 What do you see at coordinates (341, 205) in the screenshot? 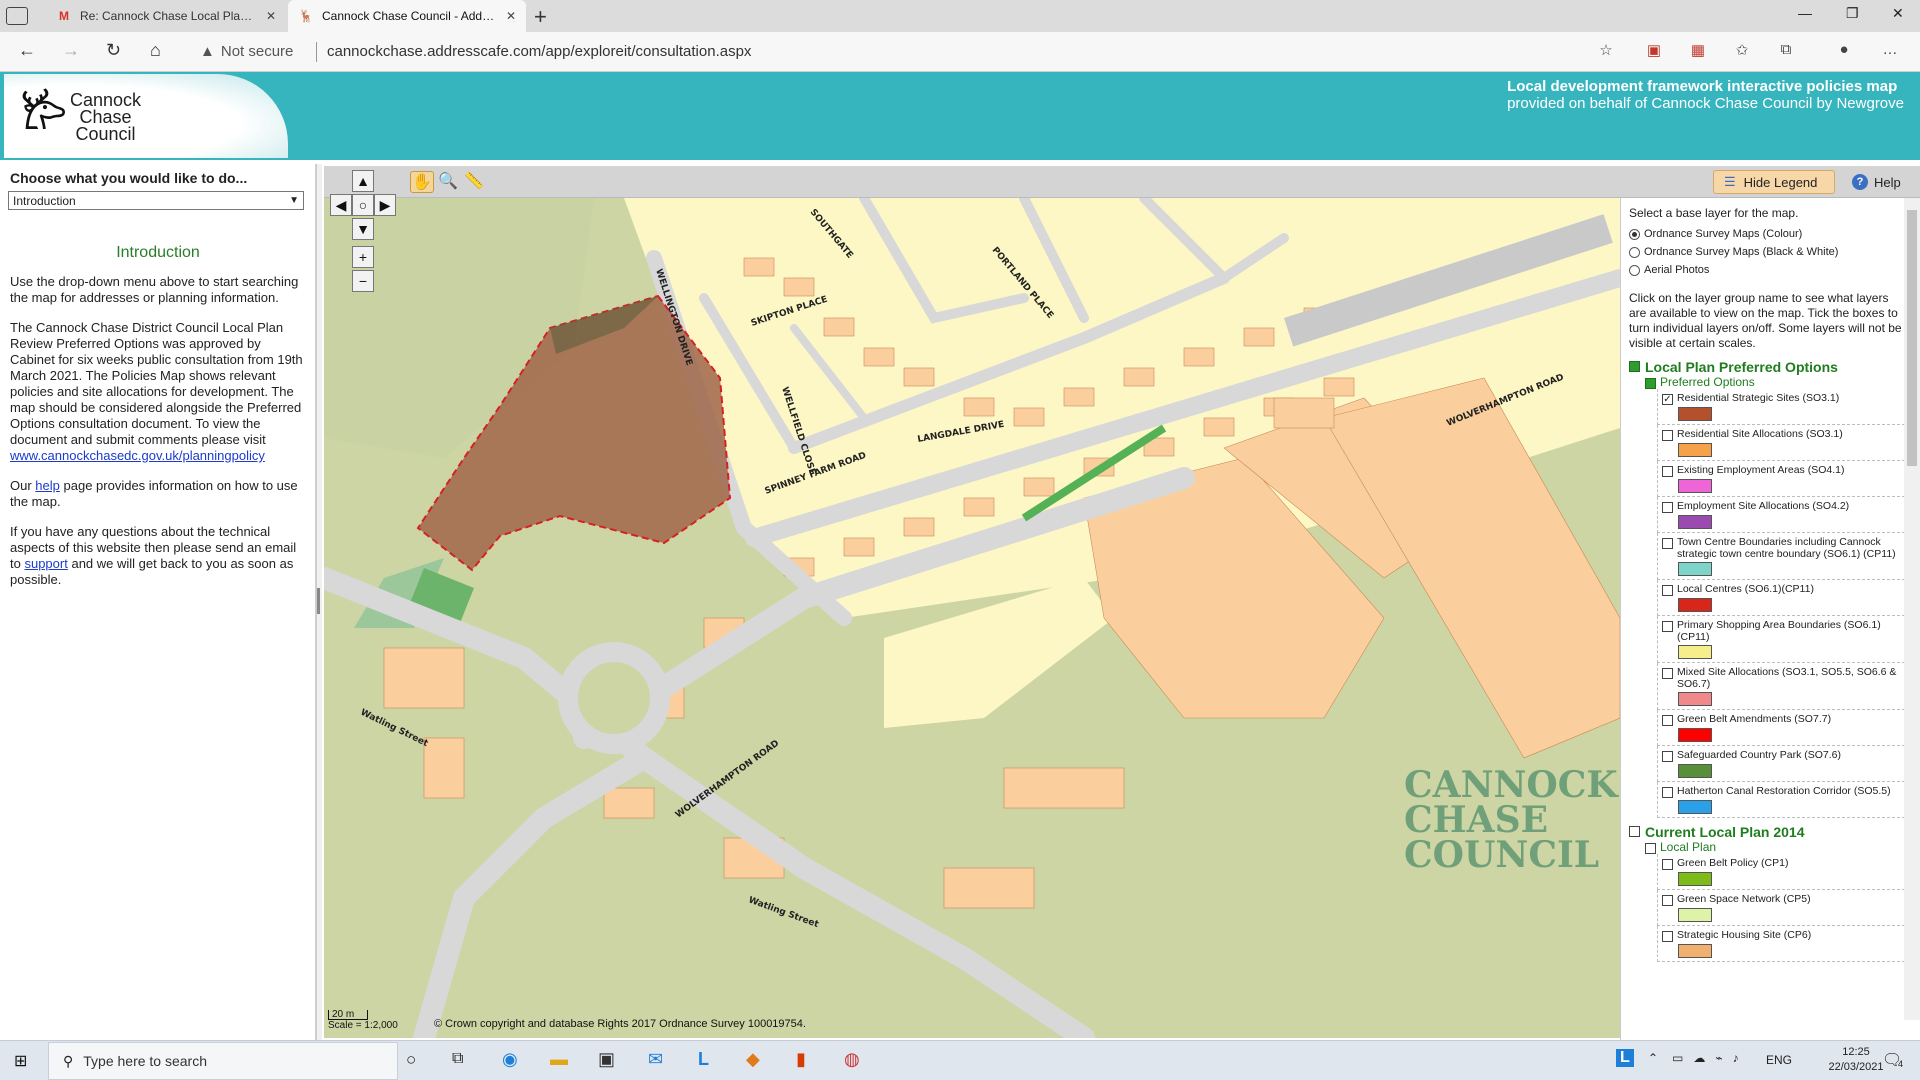
I see `pan-left-icon: ◀` at bounding box center [341, 205].